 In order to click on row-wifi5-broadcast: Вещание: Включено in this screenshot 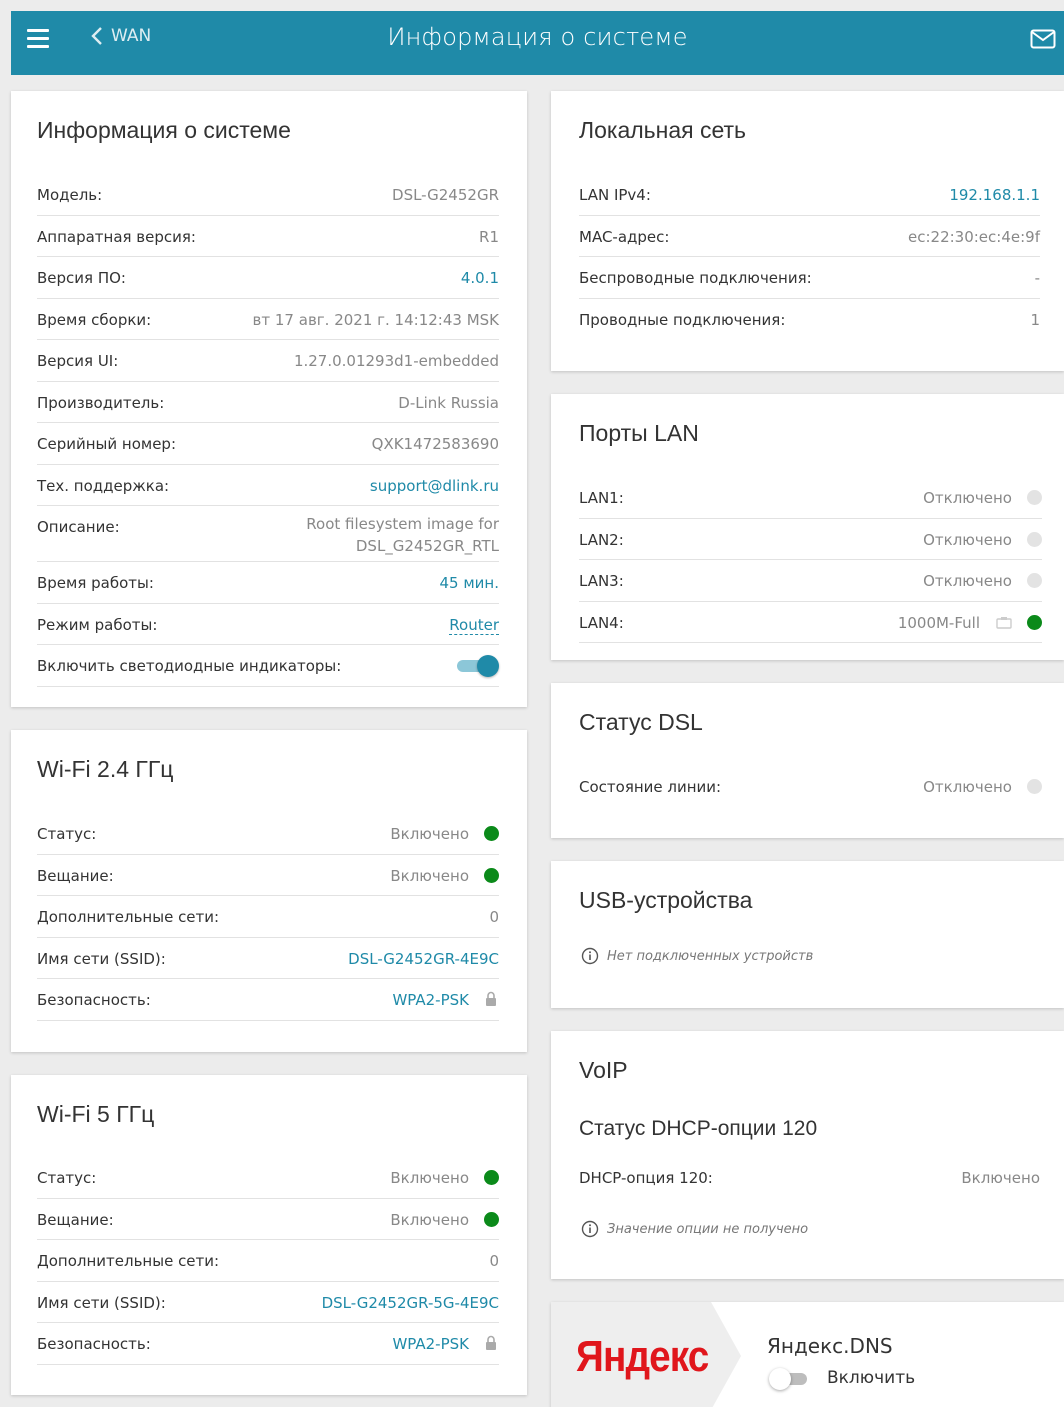, I will do `click(268, 1219)`.